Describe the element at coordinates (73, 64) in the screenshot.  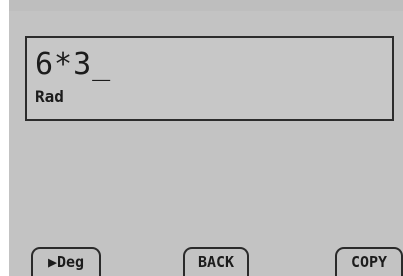
I see `expression-text: 6*3_` at that location.